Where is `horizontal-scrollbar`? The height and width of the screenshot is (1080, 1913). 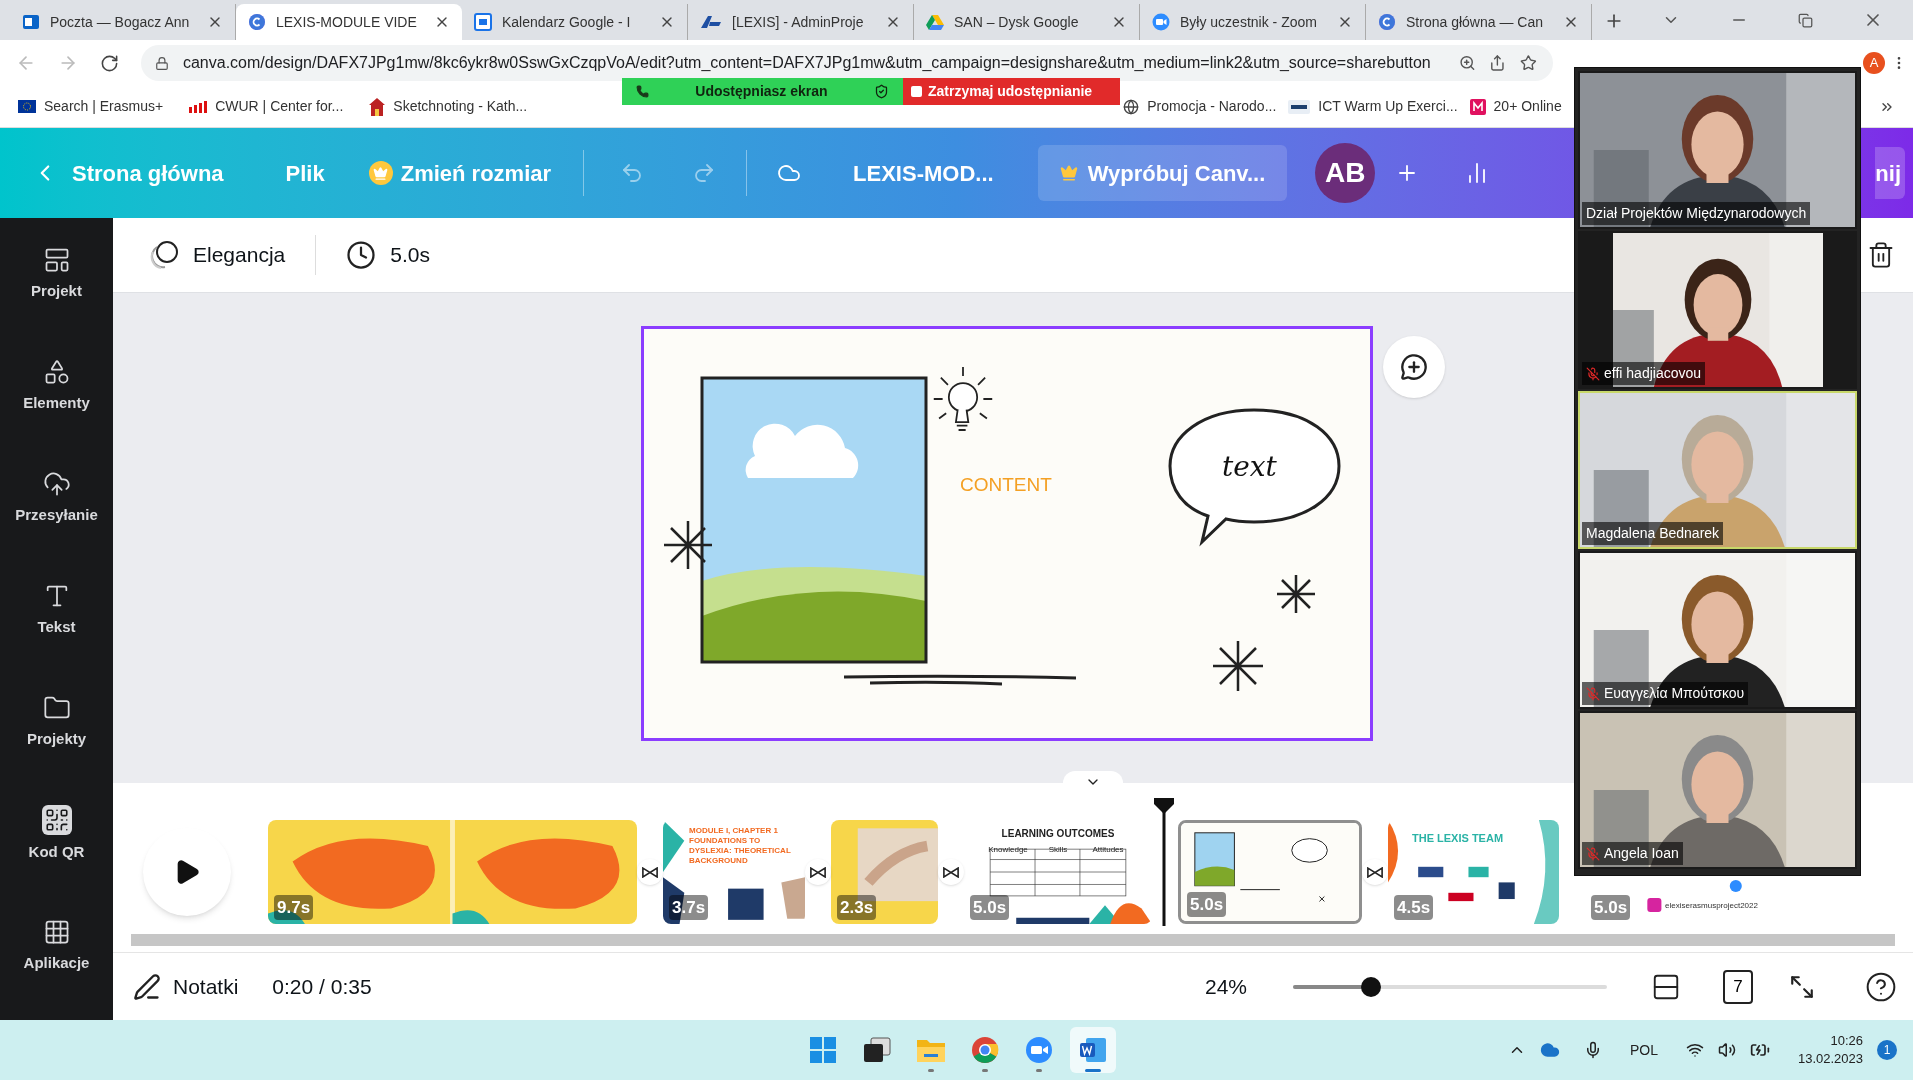 horizontal-scrollbar is located at coordinates (1013, 940).